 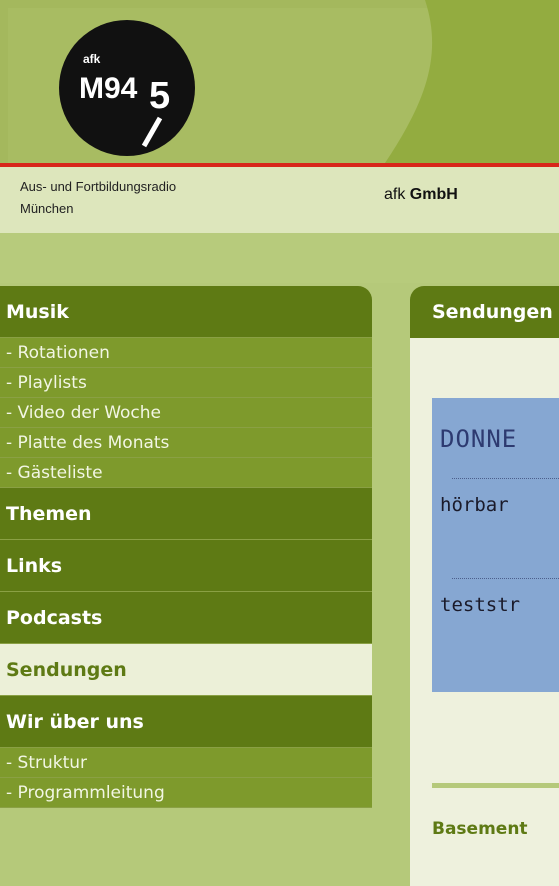 What do you see at coordinates (186, 763) in the screenshot?
I see `sidebar-item-struktur: - Struktur` at bounding box center [186, 763].